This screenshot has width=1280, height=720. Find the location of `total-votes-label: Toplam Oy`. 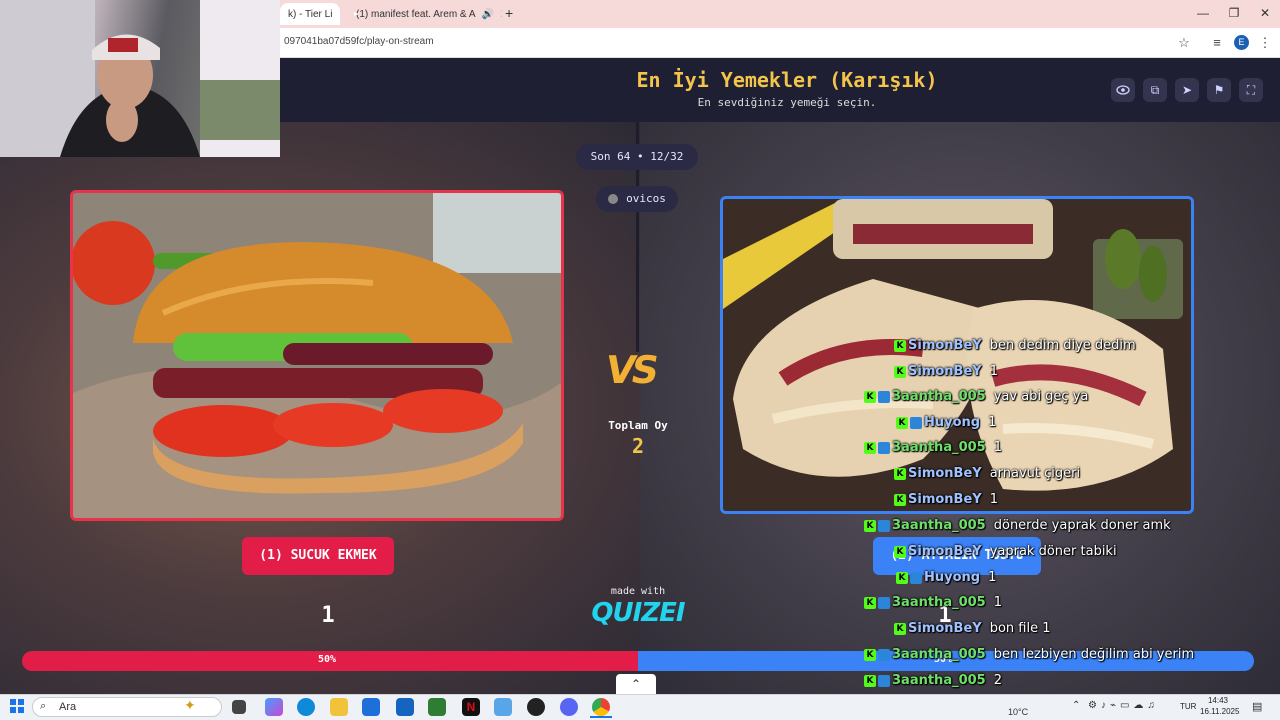

total-votes-label: Toplam Oy is located at coordinates (638, 425).